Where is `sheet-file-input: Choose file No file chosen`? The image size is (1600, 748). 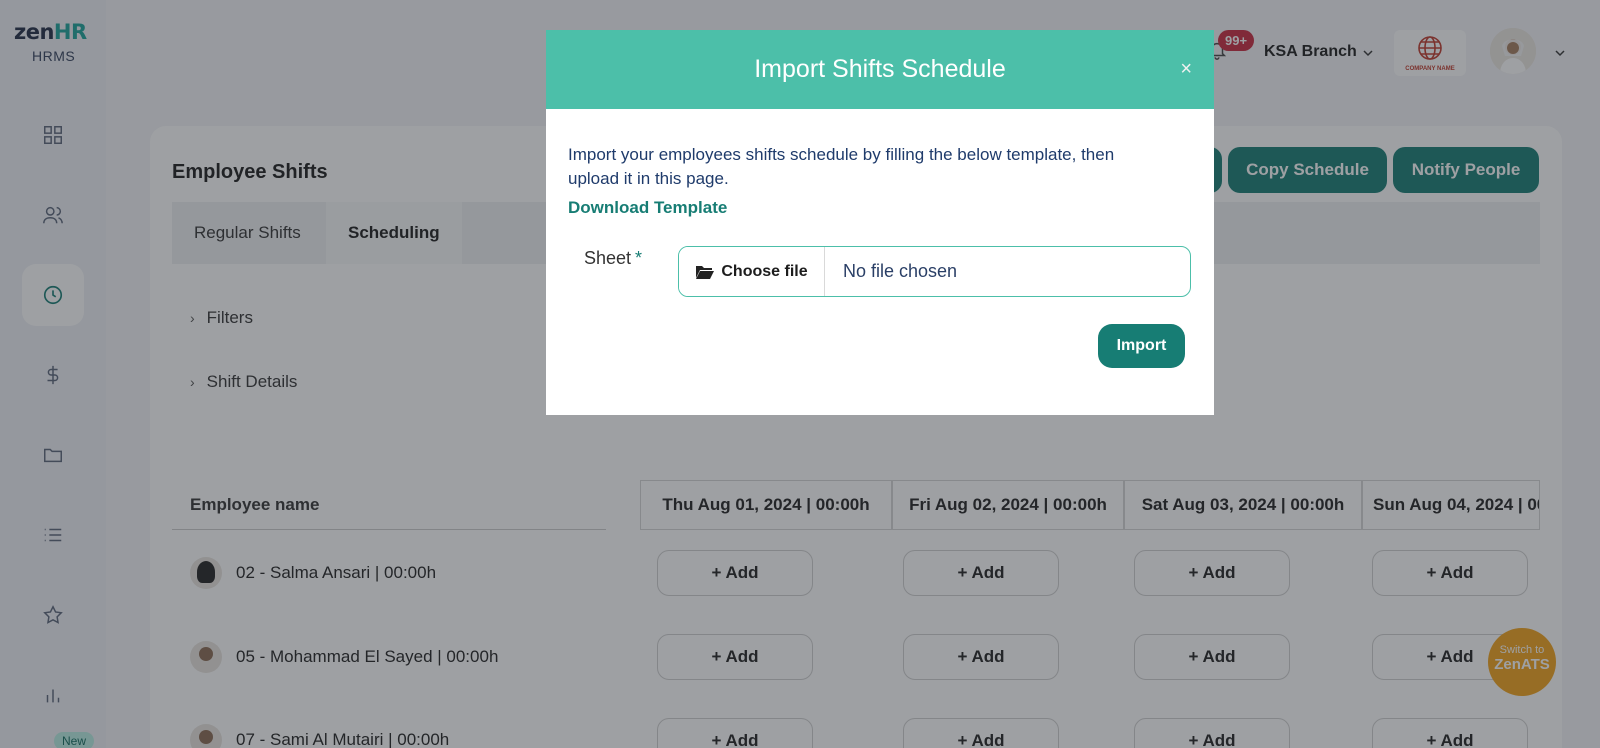 sheet-file-input: Choose file No file chosen is located at coordinates (934, 271).